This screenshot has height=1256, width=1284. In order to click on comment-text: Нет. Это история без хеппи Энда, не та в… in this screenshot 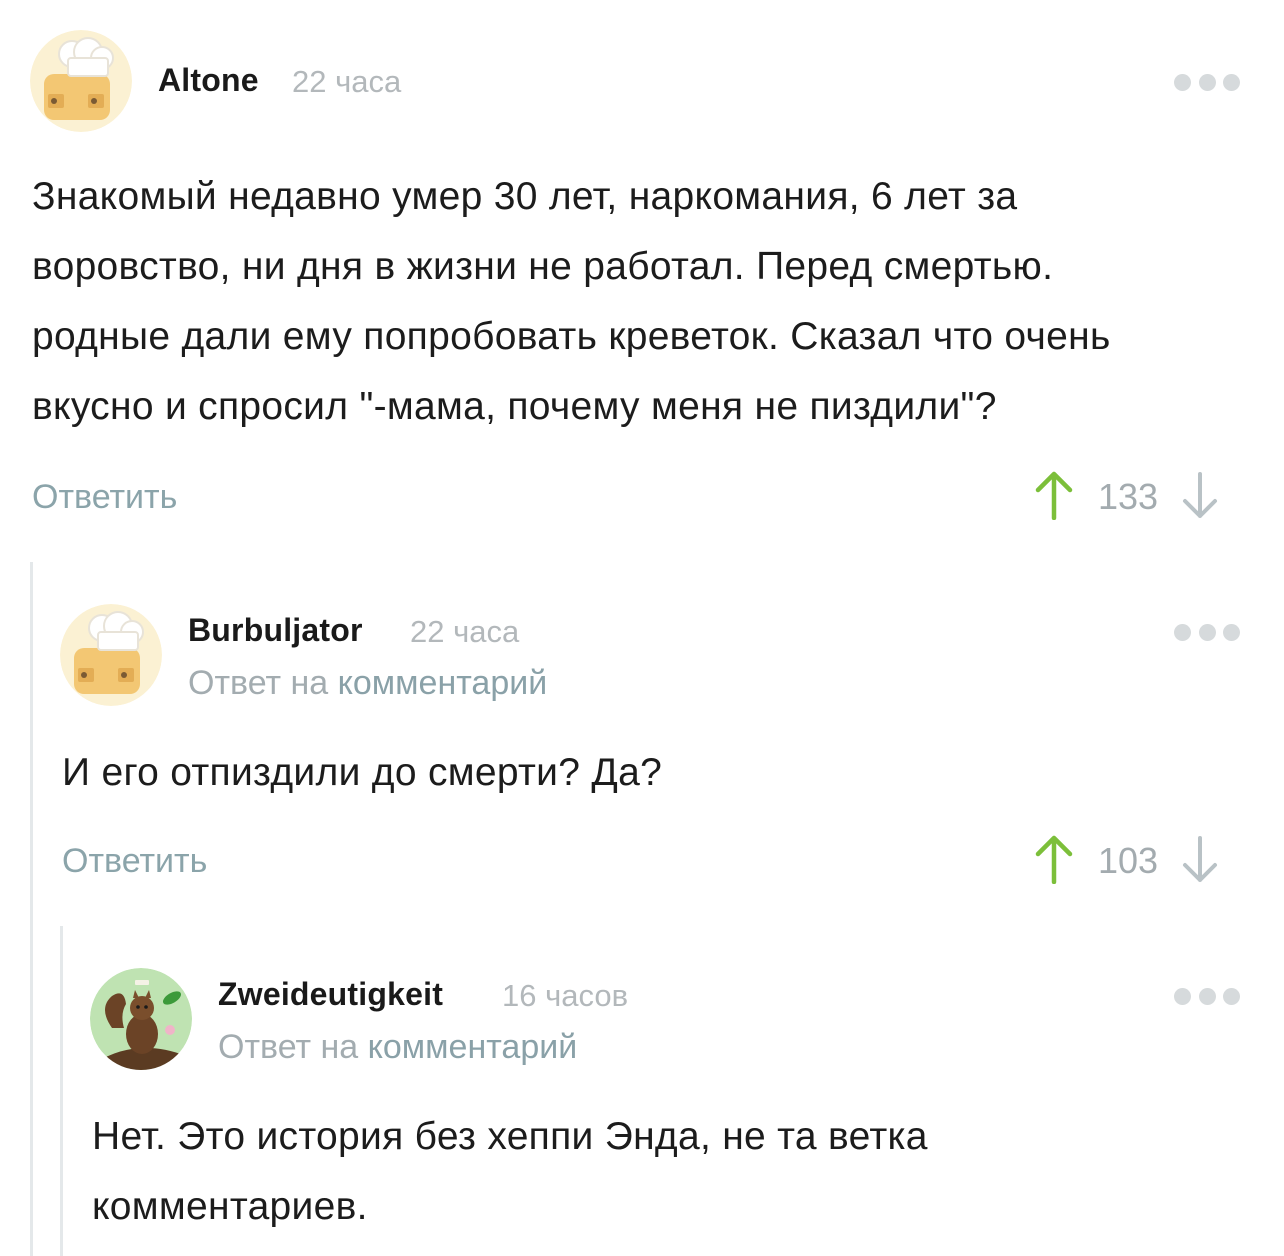, I will do `click(677, 1172)`.